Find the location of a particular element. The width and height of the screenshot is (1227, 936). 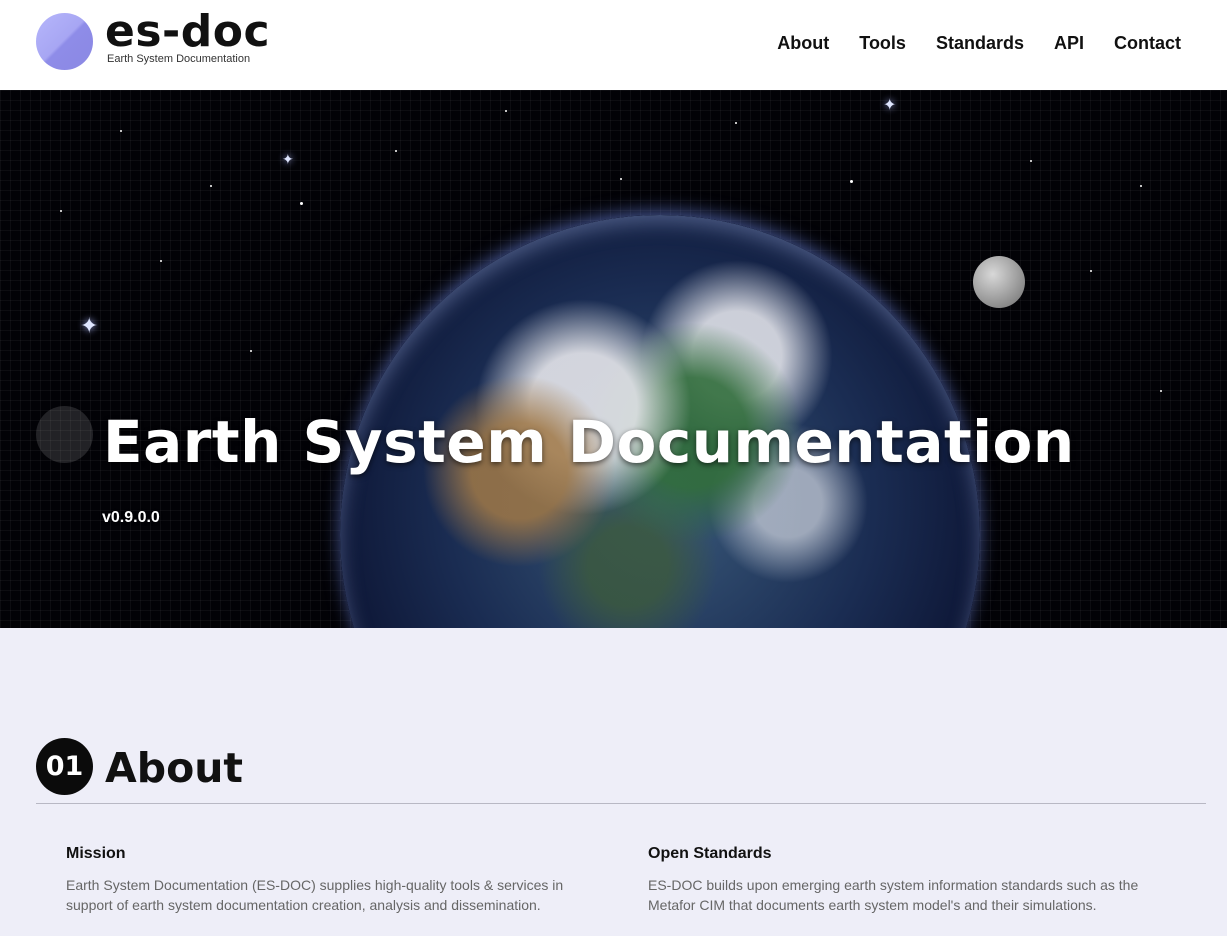

nav-api: API is located at coordinates (1069, 43).